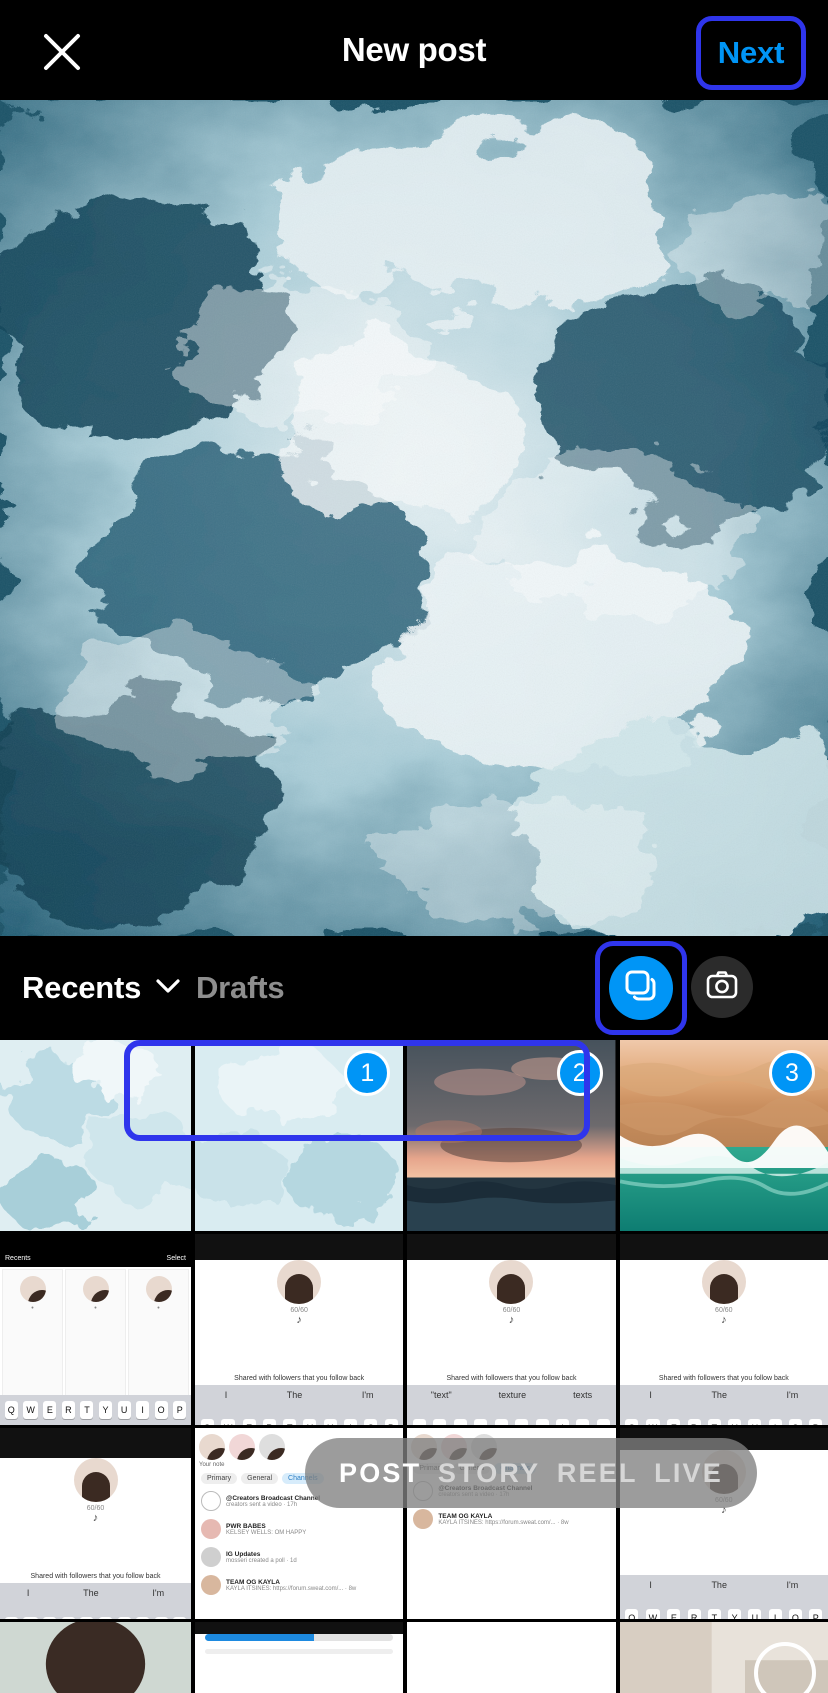 Image resolution: width=828 pixels, height=1693 pixels. I want to click on gallery-item-ocean-foam, so click(95, 1135).